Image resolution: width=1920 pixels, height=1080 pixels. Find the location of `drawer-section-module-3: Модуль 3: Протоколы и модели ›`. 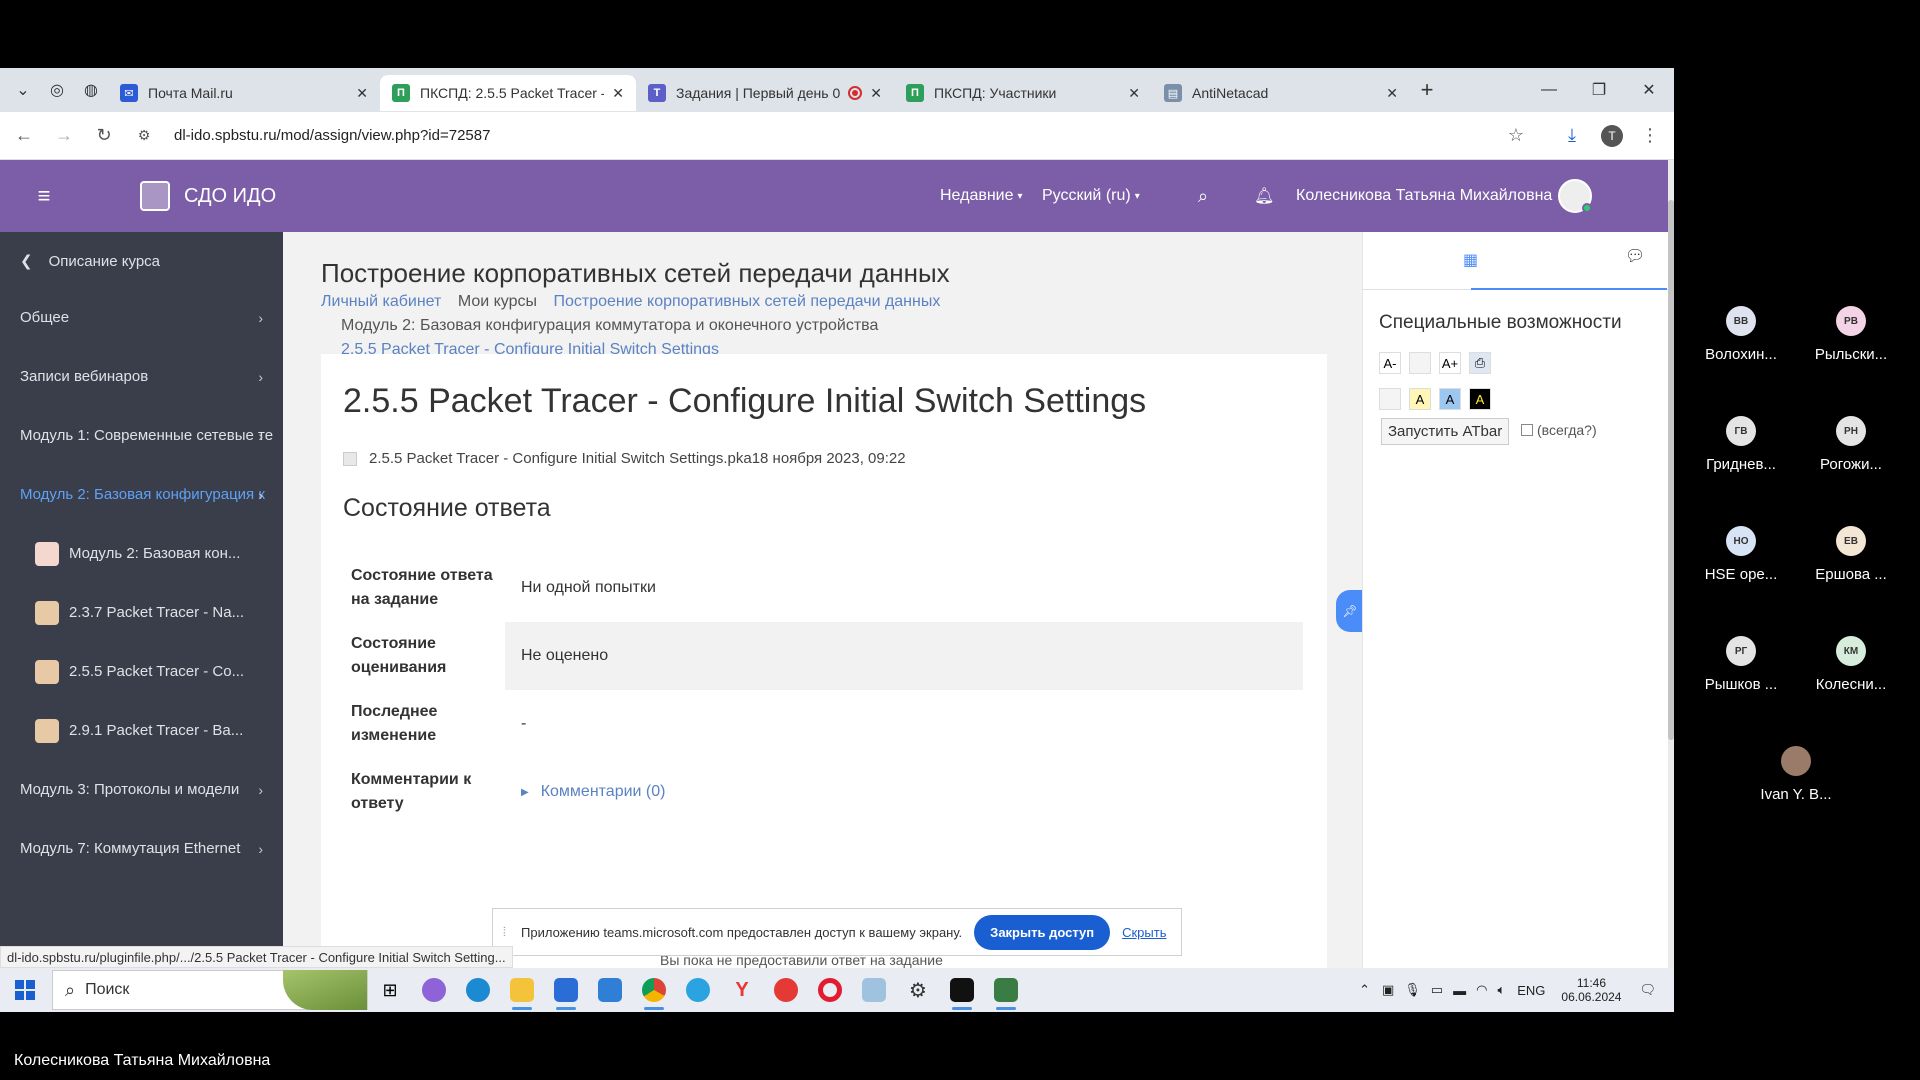

drawer-section-module-3: Модуль 3: Протоколы и модели › is located at coordinates (141, 789).